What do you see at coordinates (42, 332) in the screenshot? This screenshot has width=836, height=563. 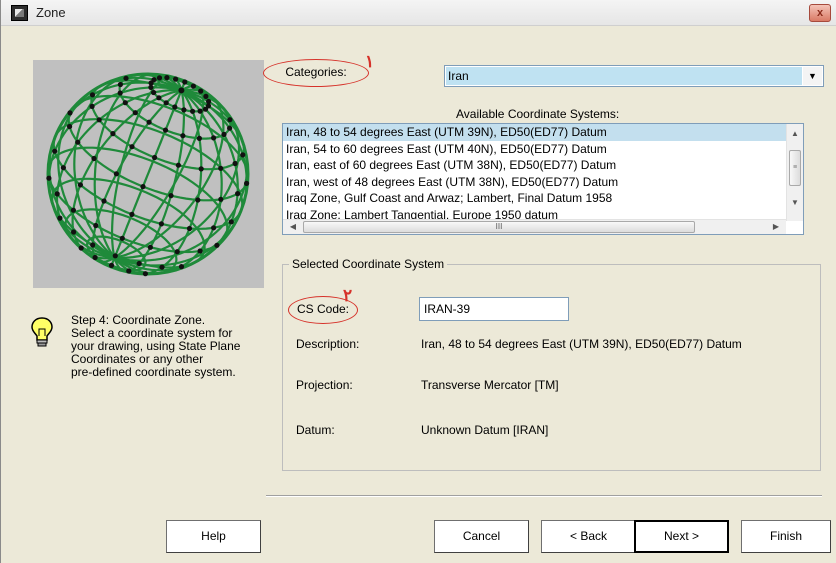 I see `lightbulb-icon` at bounding box center [42, 332].